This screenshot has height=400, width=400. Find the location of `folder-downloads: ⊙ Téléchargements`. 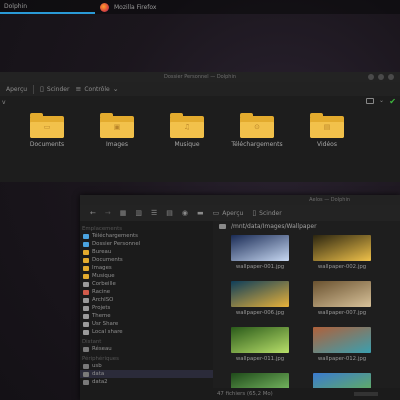

folder-downloads: ⊙ Téléchargements is located at coordinates (257, 130).